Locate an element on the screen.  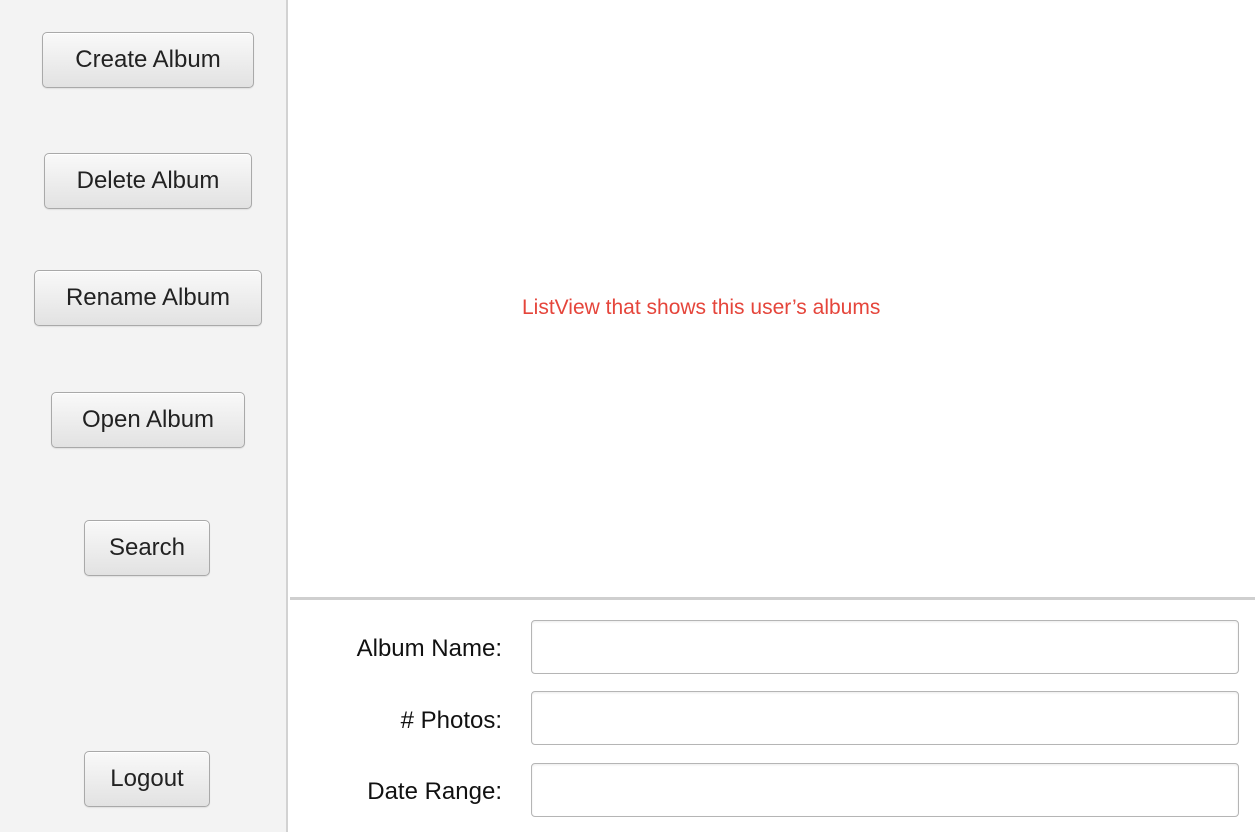
rename-album-button: Rename Album is located at coordinates (148, 298).